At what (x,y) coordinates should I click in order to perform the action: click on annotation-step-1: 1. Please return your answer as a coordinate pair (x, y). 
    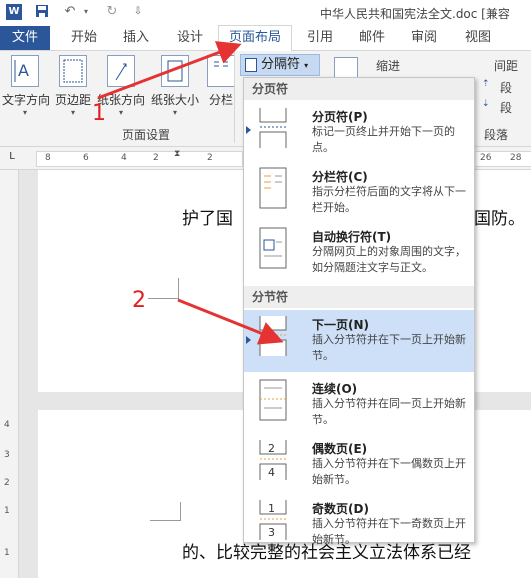
    Looking at the image, I should click on (99, 113).